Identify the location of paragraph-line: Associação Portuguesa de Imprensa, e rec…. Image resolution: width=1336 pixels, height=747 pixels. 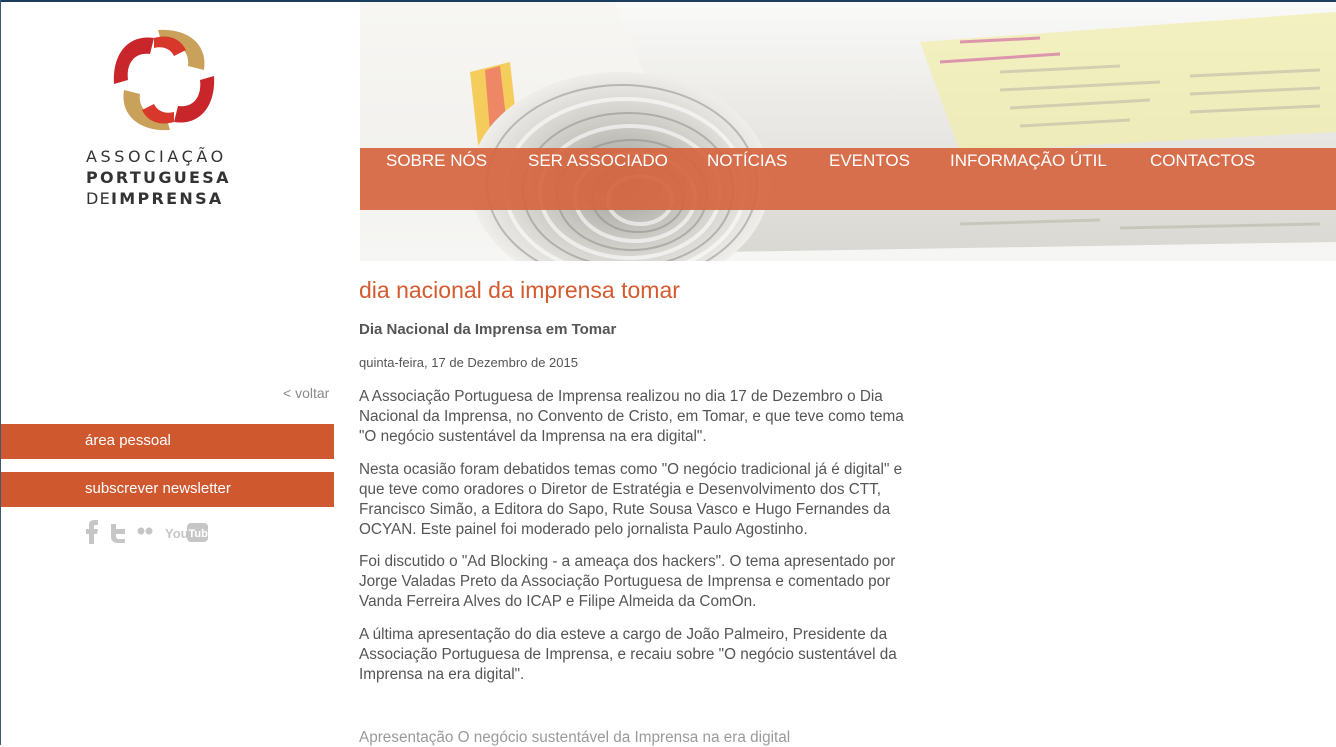
(628, 654).